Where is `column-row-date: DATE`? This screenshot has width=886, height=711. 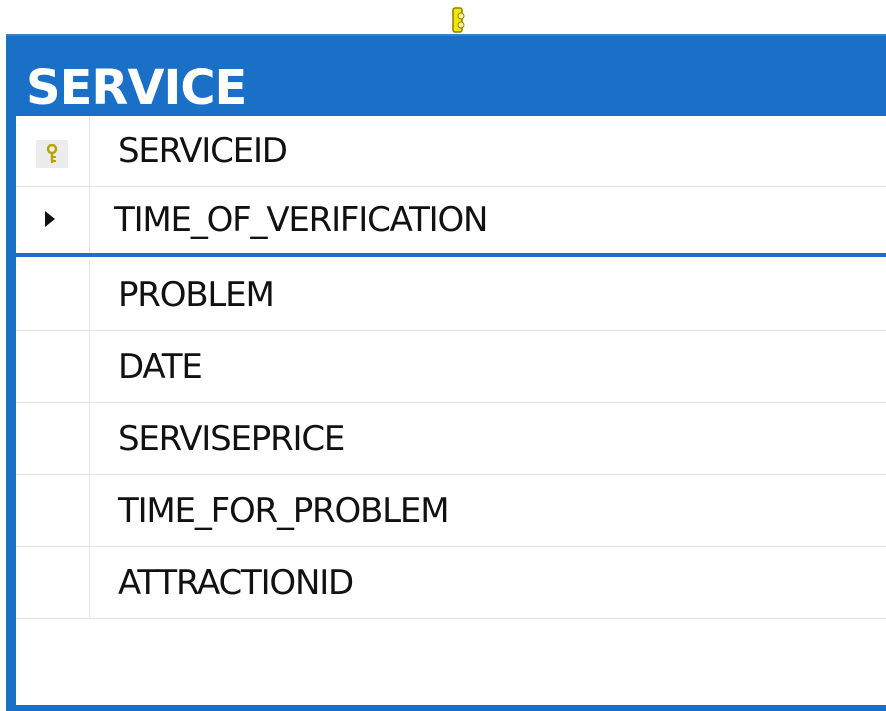
column-row-date: DATE is located at coordinates (451, 367).